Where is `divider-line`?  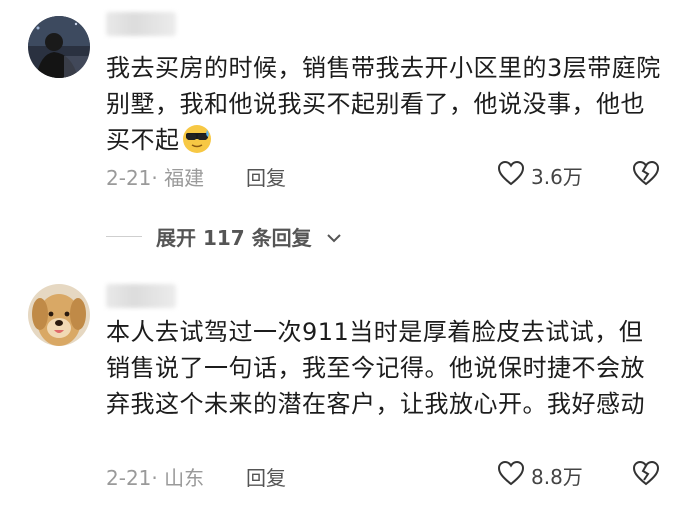
divider-line is located at coordinates (124, 236).